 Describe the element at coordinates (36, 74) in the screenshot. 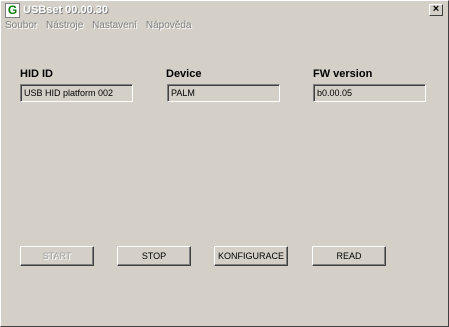

I see `hid-id-label: HID ID` at that location.